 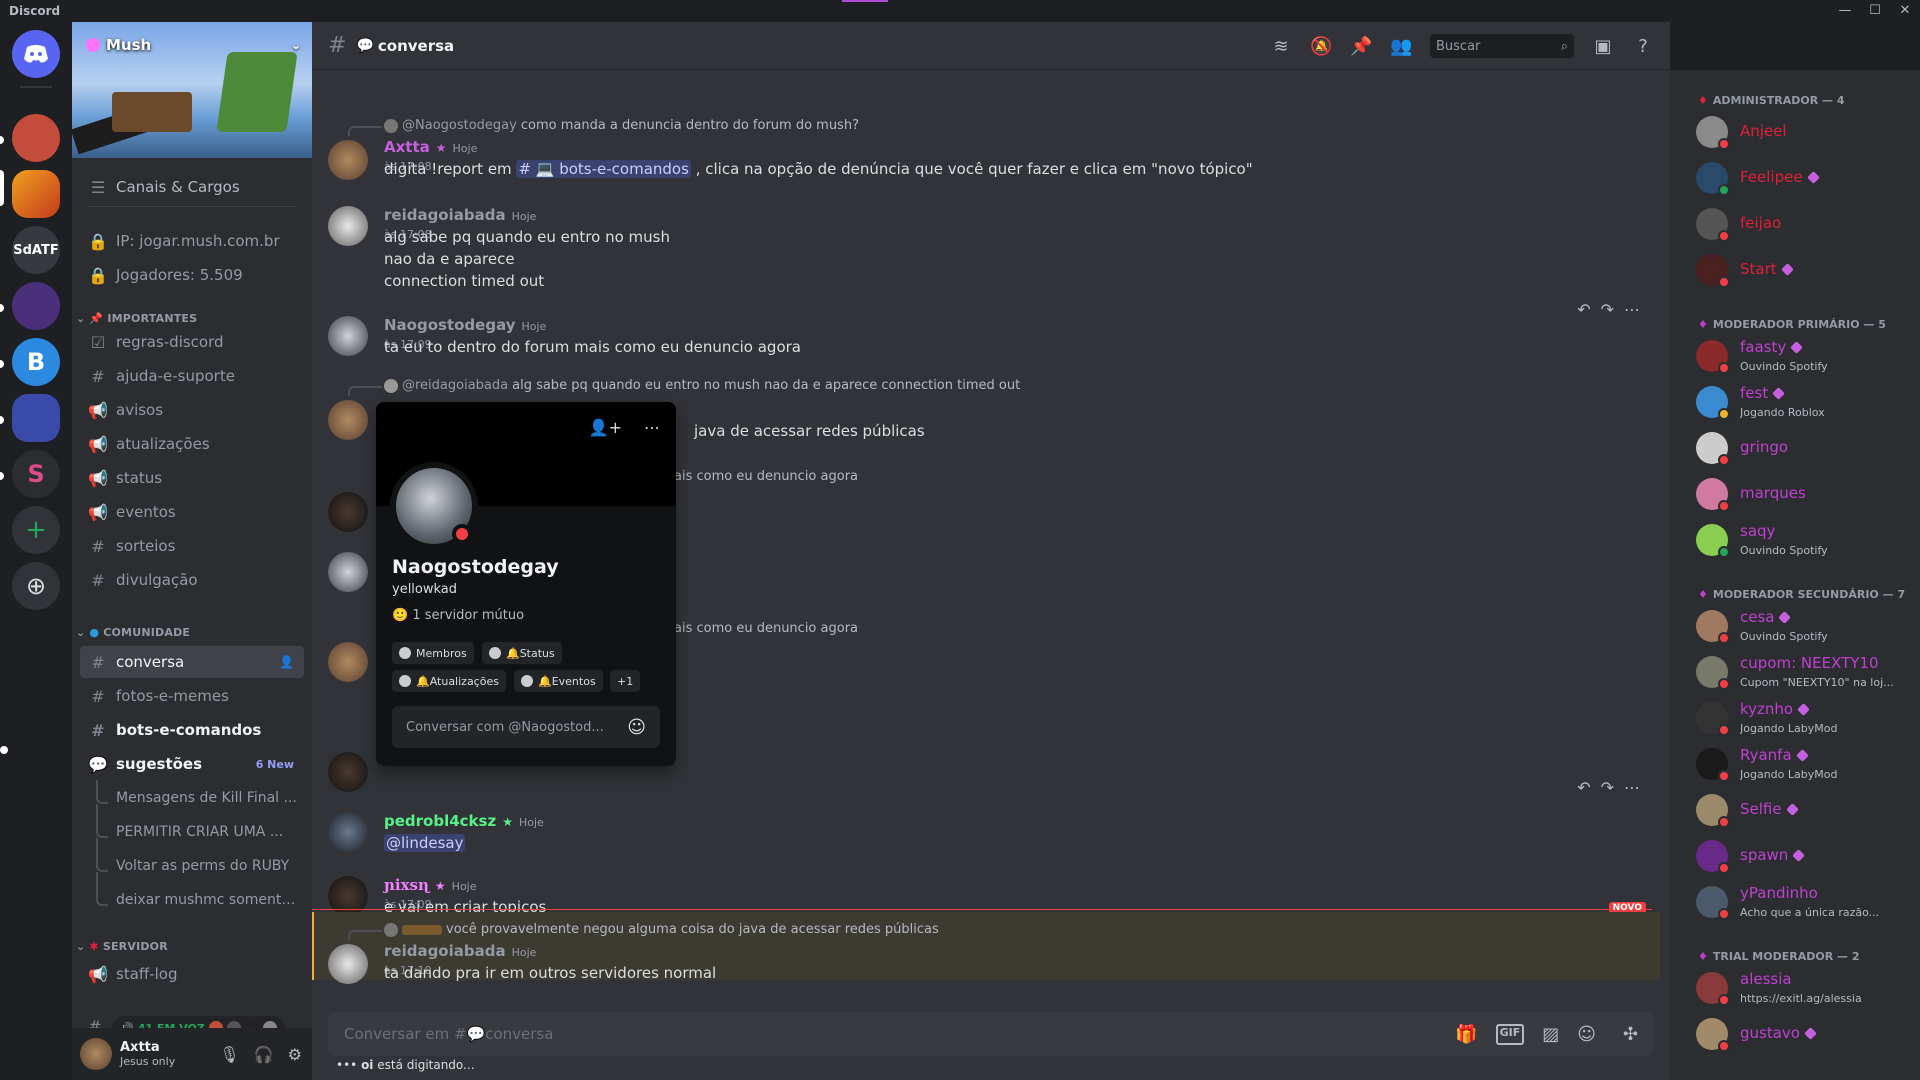 What do you see at coordinates (1806, 178) in the screenshot?
I see `member-item: Feelipee` at bounding box center [1806, 178].